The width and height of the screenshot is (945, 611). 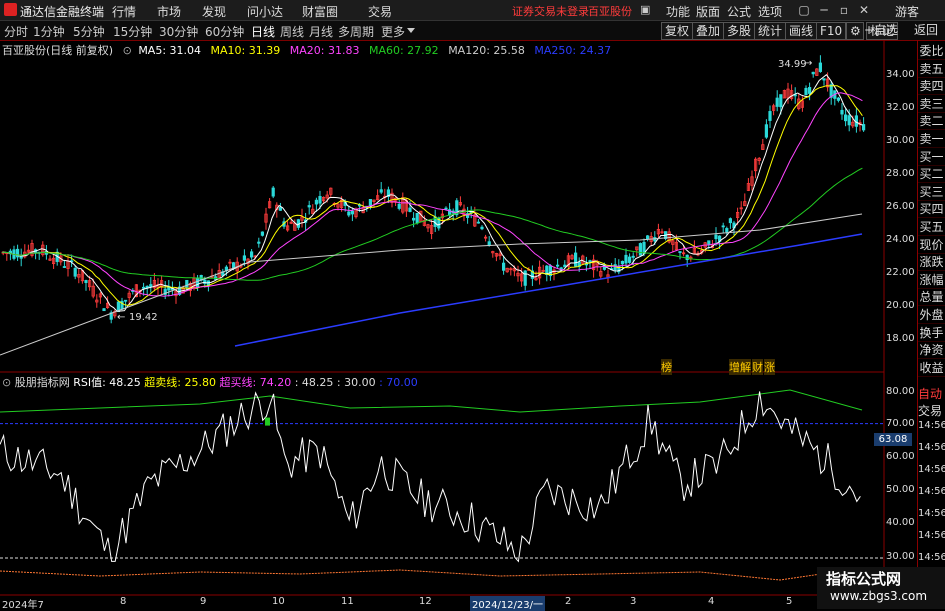 What do you see at coordinates (169, 11) in the screenshot?
I see `menu-shichang: 市场` at bounding box center [169, 11].